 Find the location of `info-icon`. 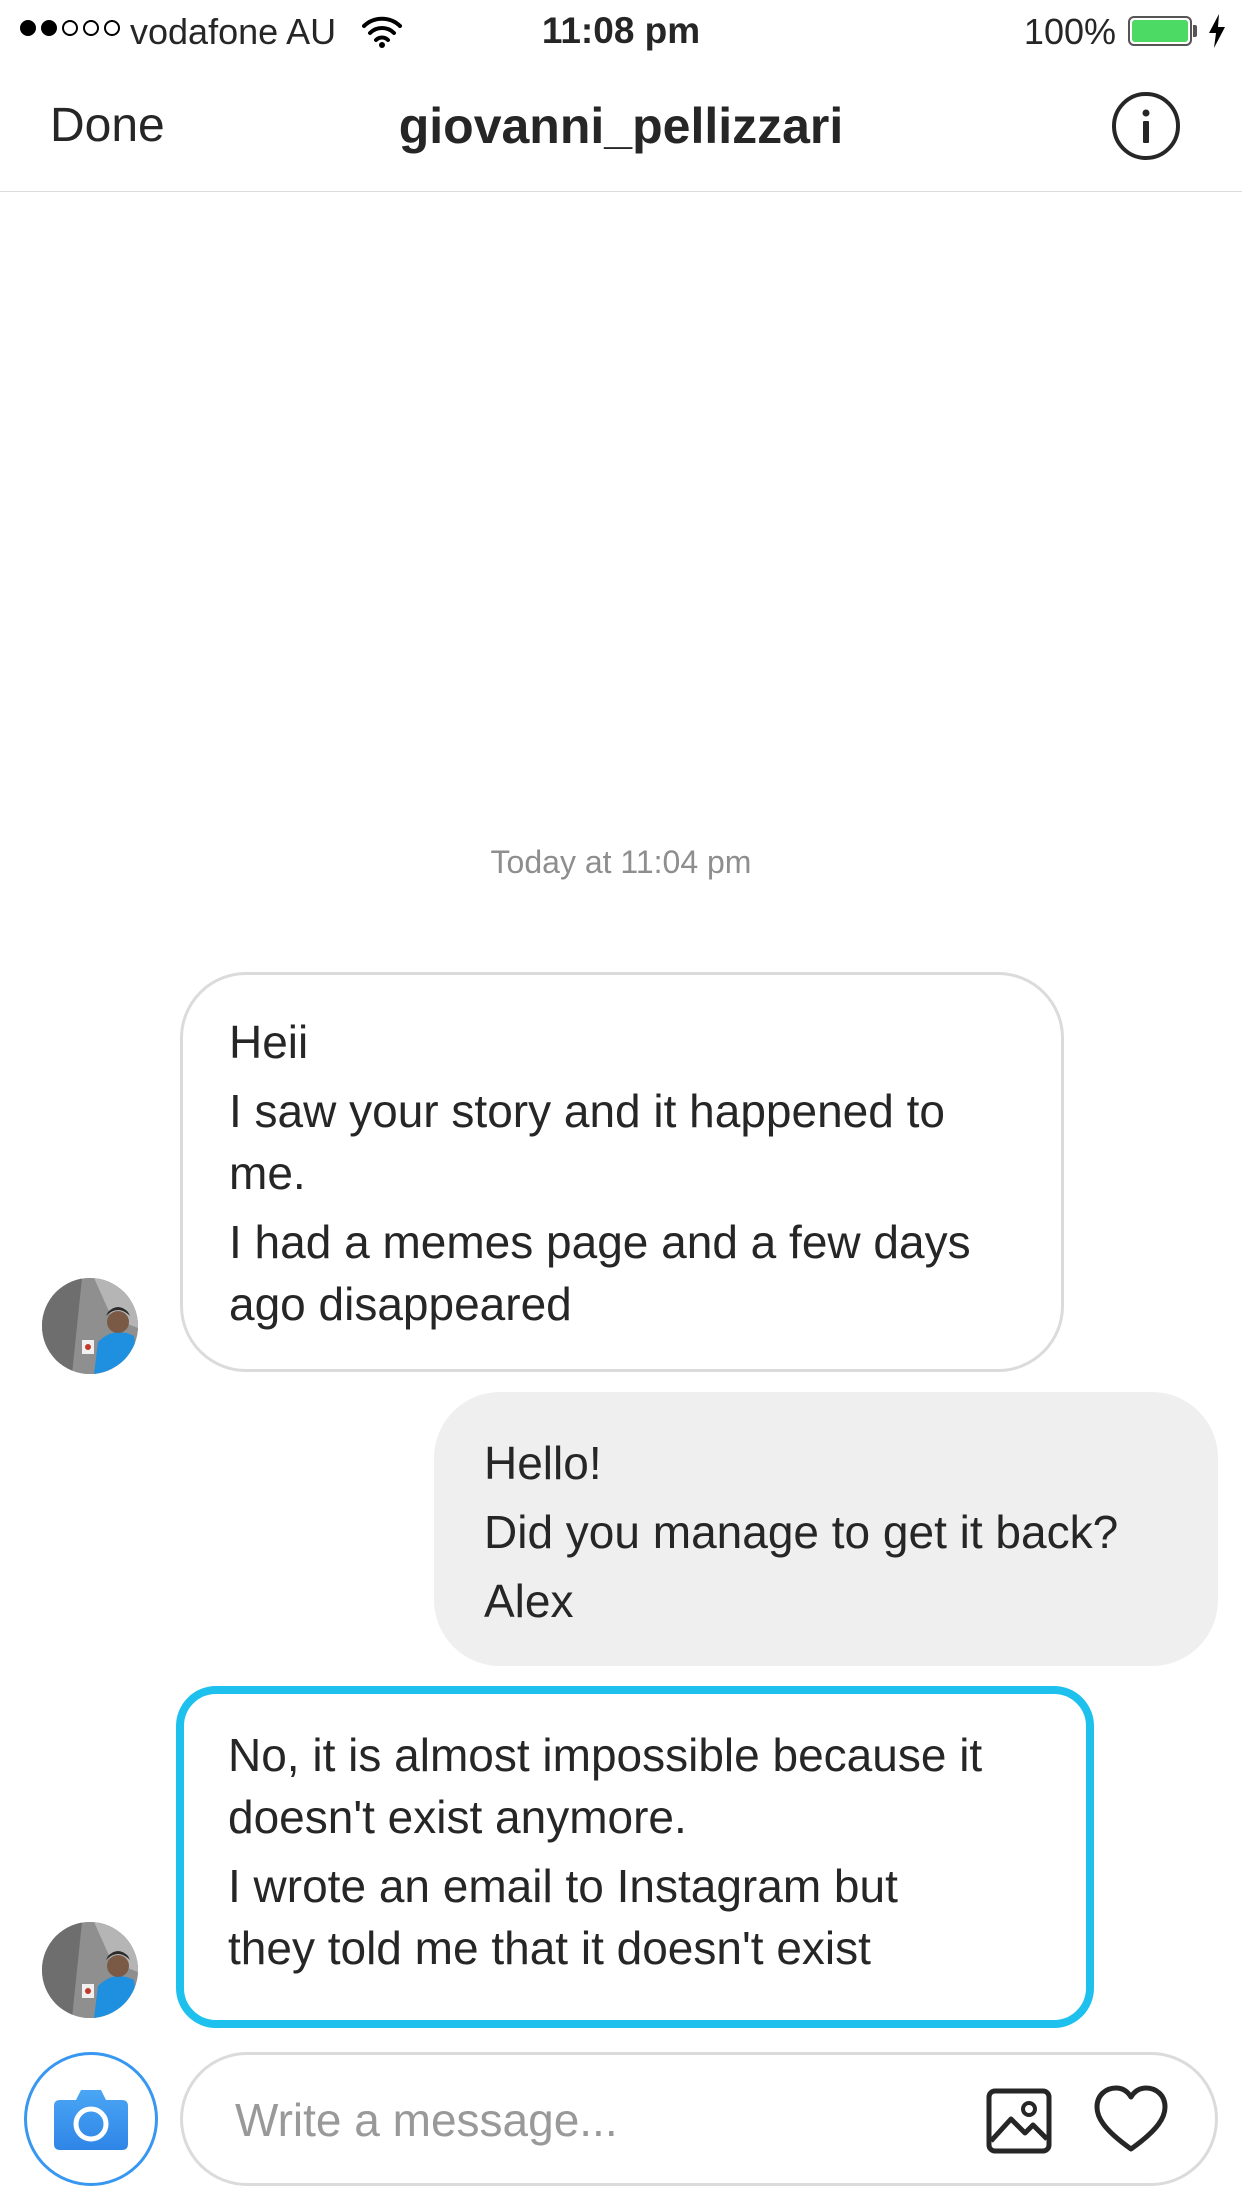

info-icon is located at coordinates (1146, 126).